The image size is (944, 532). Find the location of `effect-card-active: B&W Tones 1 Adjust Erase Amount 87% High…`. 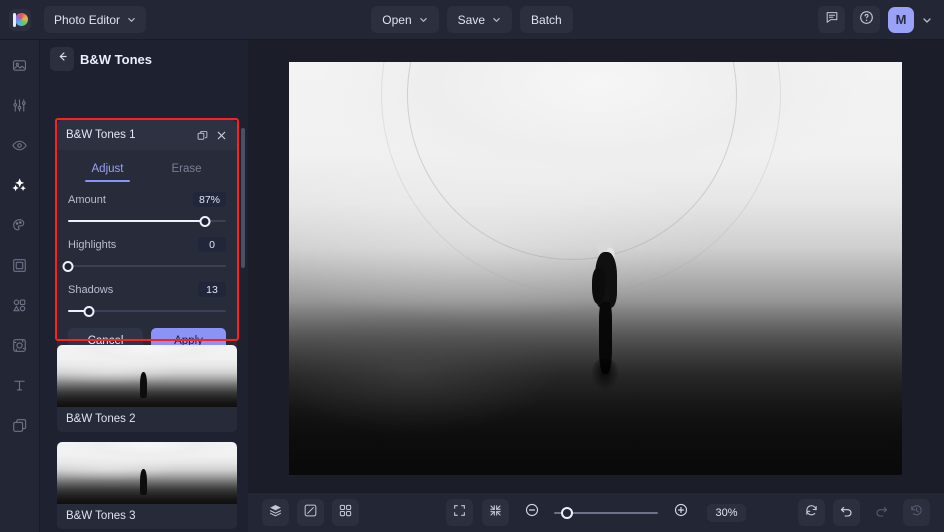

effect-card-active: B&W Tones 1 Adjust Erase Amount 87% High… is located at coordinates (147, 242).